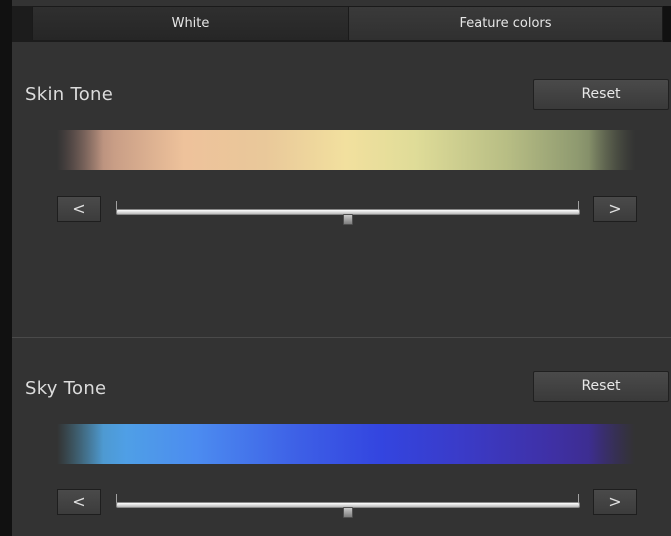 This screenshot has height=536, width=671. I want to click on skin-tone-gradient, so click(346, 150).